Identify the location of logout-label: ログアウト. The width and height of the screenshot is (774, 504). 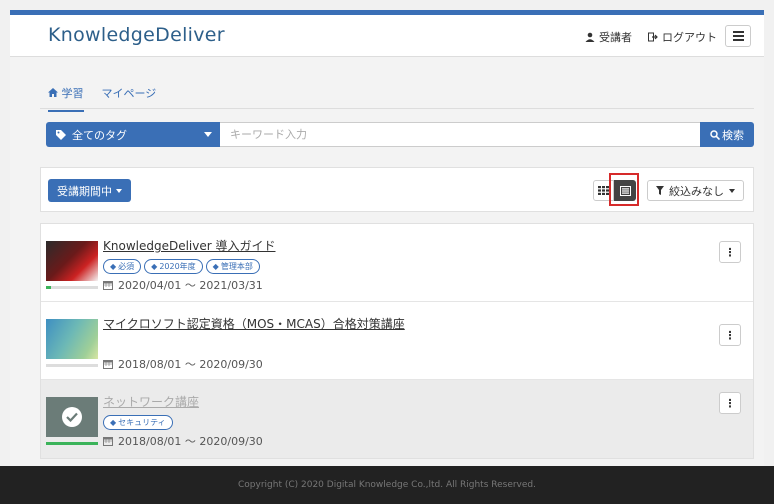
(689, 37).